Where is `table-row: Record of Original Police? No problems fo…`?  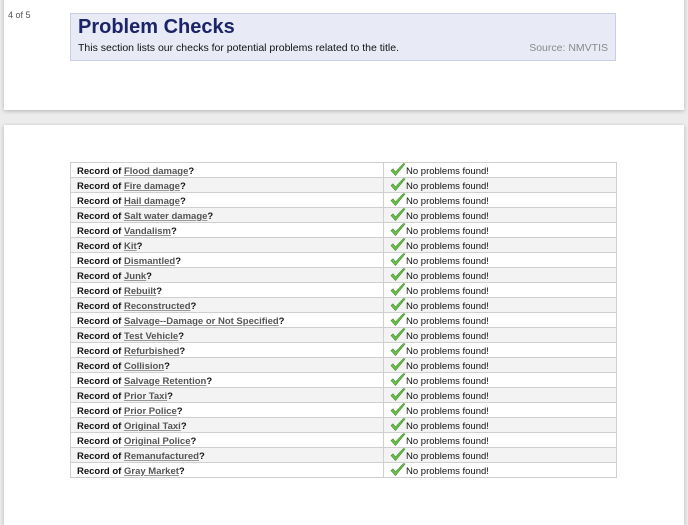
table-row: Record of Original Police? No problems fo… is located at coordinates (343, 440).